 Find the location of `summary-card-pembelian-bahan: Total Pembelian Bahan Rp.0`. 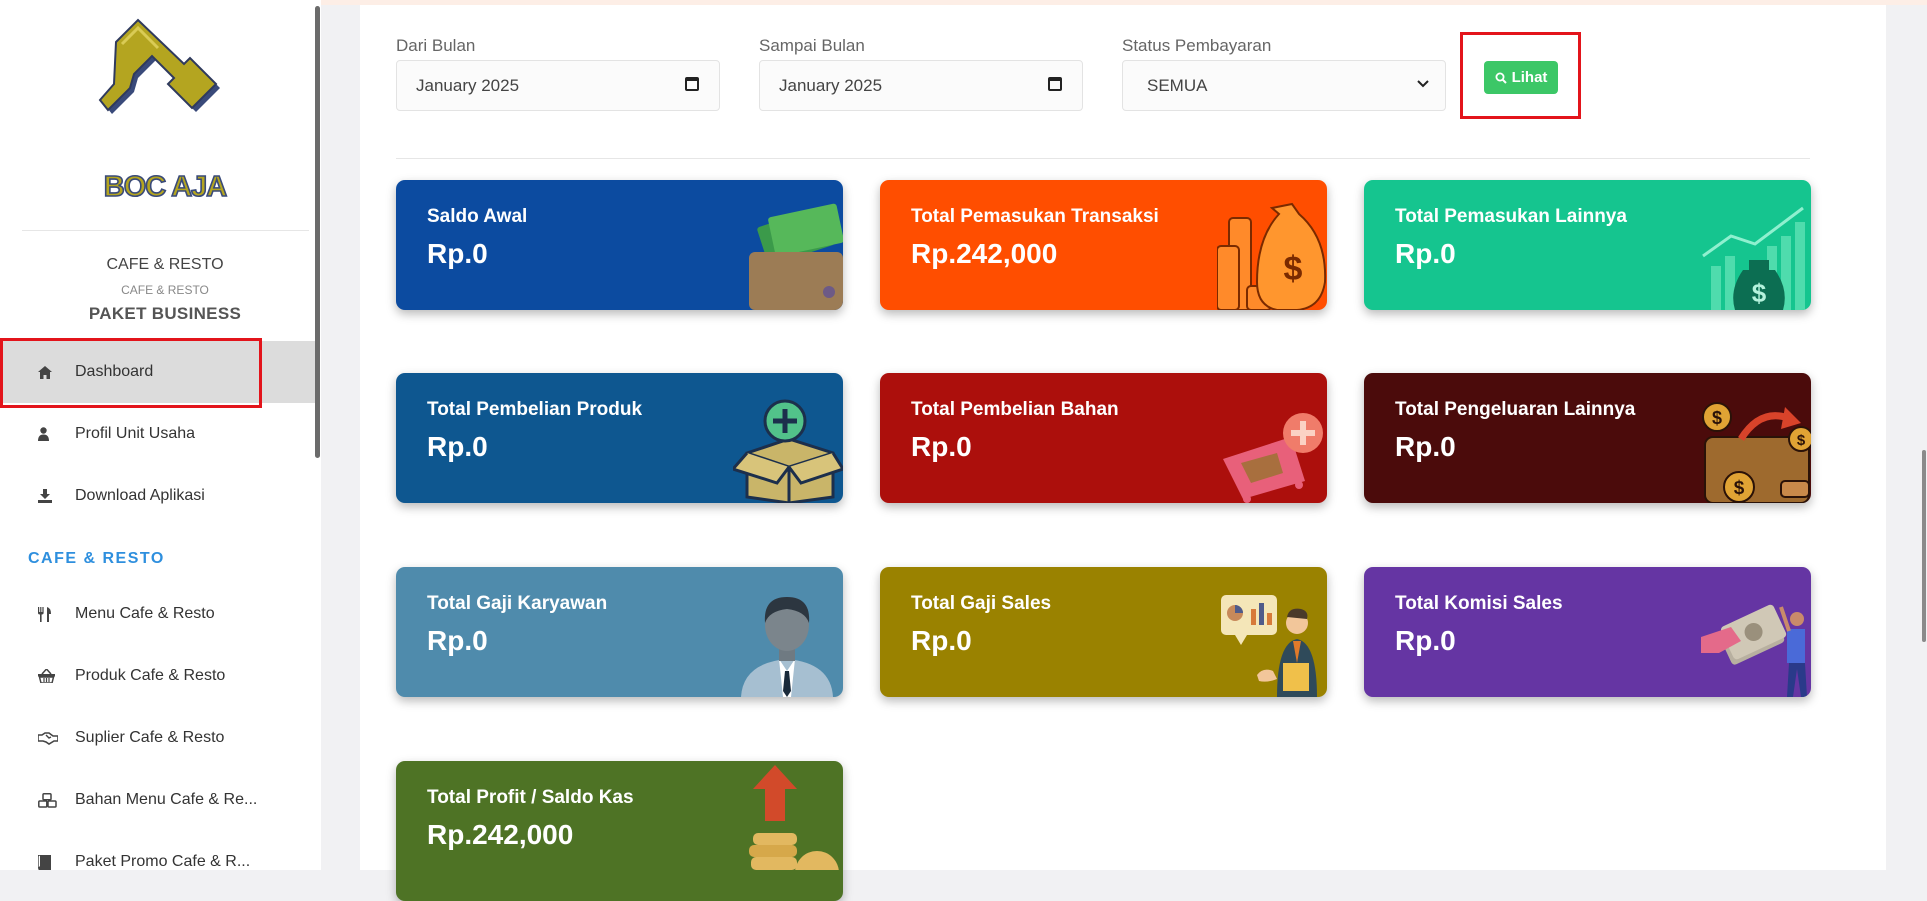

summary-card-pembelian-bahan: Total Pembelian Bahan Rp.0 is located at coordinates (1103, 438).